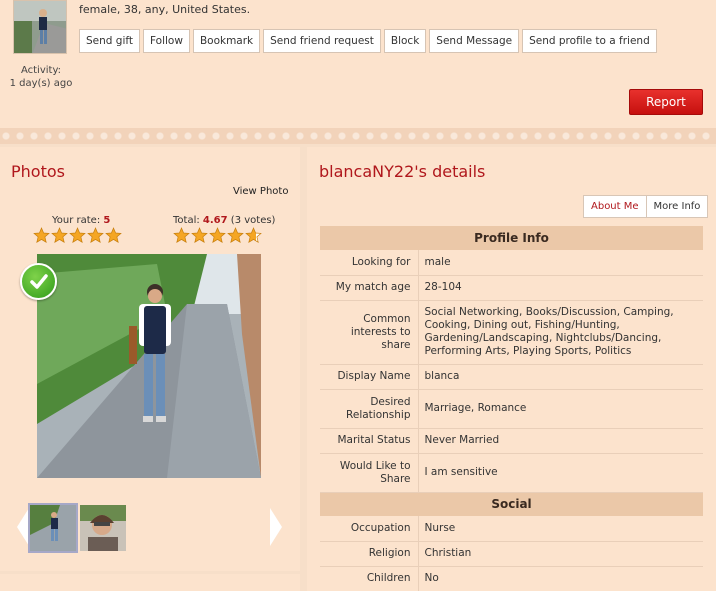 This screenshot has height=591, width=716. What do you see at coordinates (677, 206) in the screenshot?
I see `tab-more-info: More Info` at bounding box center [677, 206].